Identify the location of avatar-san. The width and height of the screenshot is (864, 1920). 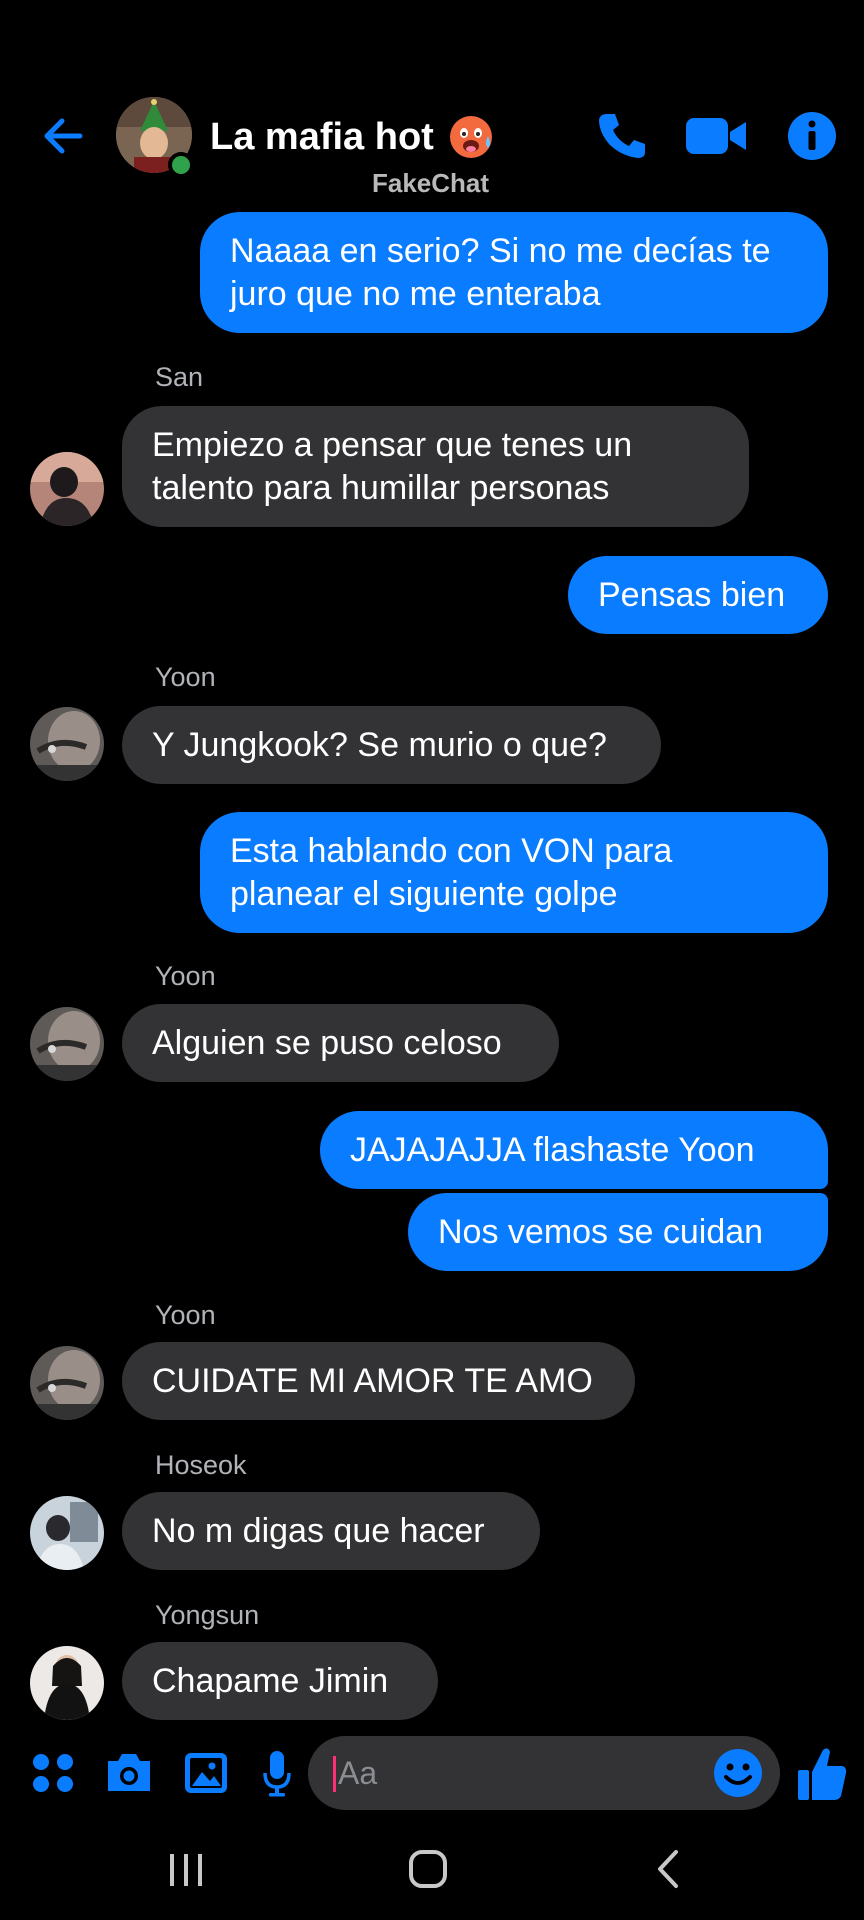
(67, 489).